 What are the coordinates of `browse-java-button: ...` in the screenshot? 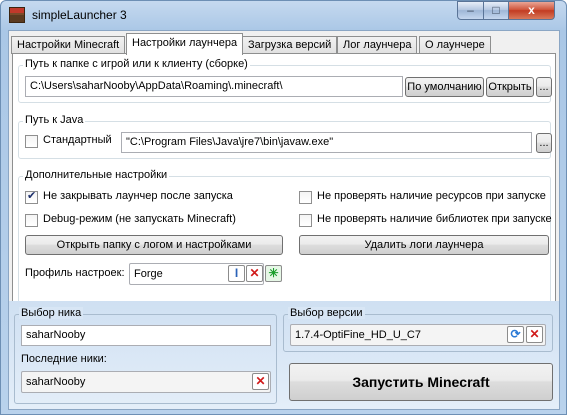 It's located at (544, 143).